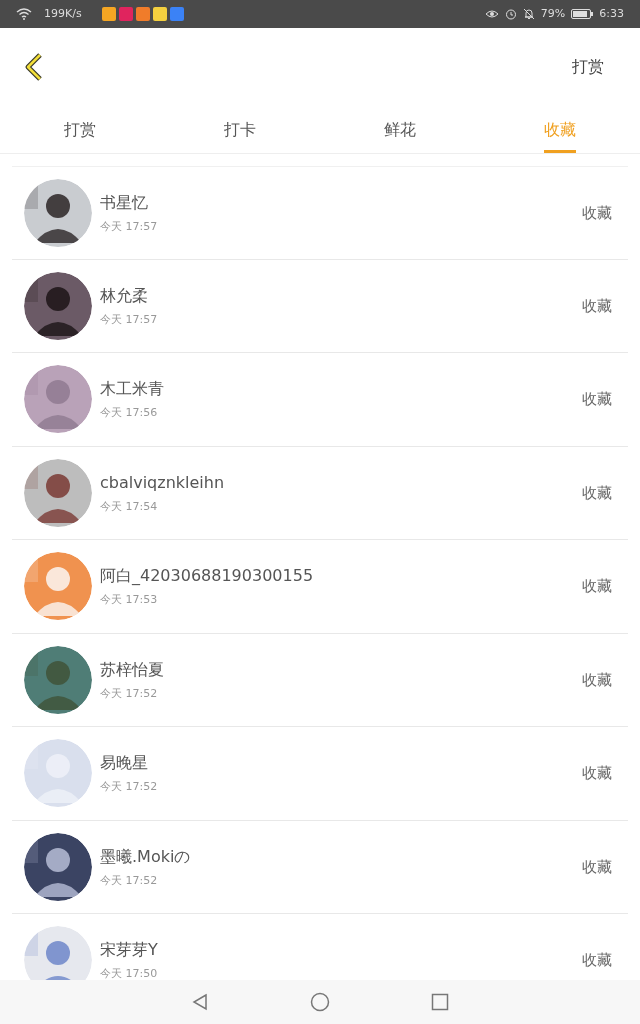  What do you see at coordinates (132, 669) in the screenshot?
I see `user-name: 苏梓怡夏` at bounding box center [132, 669].